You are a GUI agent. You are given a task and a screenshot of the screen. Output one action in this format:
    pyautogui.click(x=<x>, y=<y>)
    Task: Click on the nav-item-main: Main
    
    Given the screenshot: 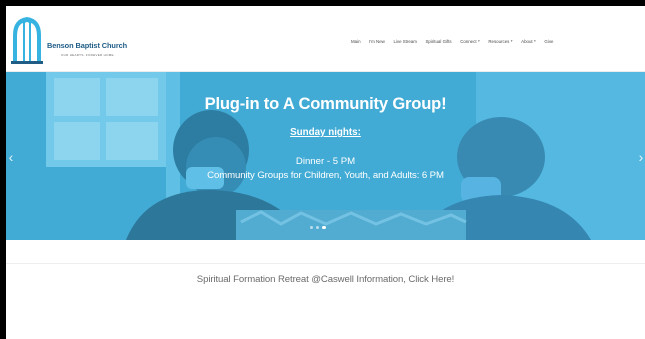 What is the action you would take?
    pyautogui.click(x=356, y=41)
    